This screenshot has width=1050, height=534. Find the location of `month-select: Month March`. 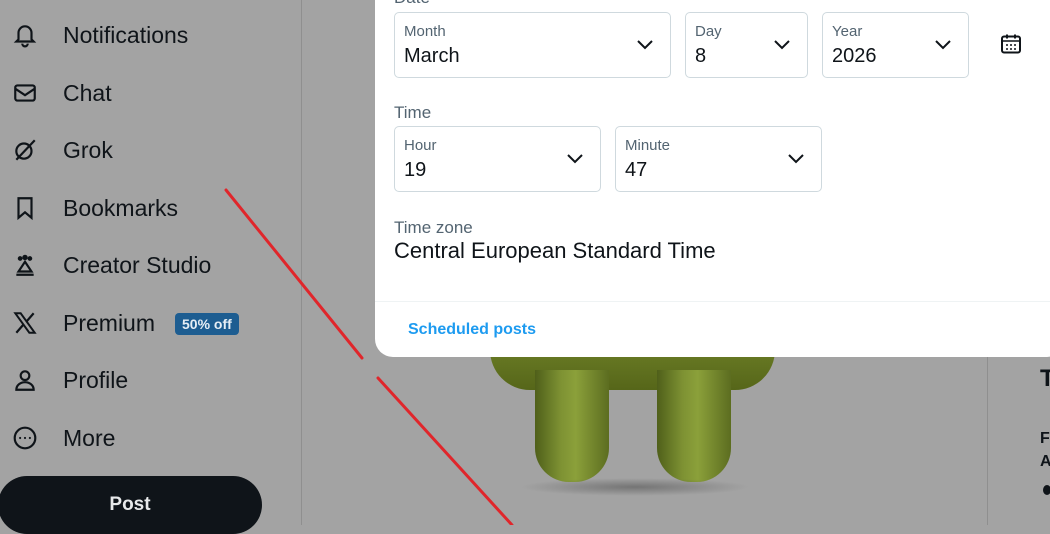

month-select: Month March is located at coordinates (532, 45).